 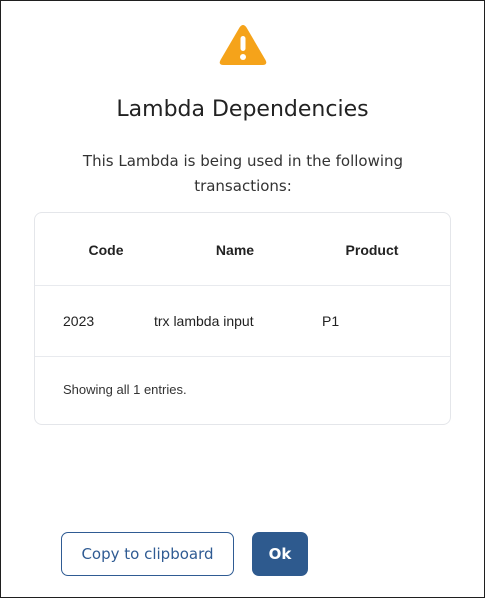 I want to click on column-header-name: Name, so click(x=235, y=250).